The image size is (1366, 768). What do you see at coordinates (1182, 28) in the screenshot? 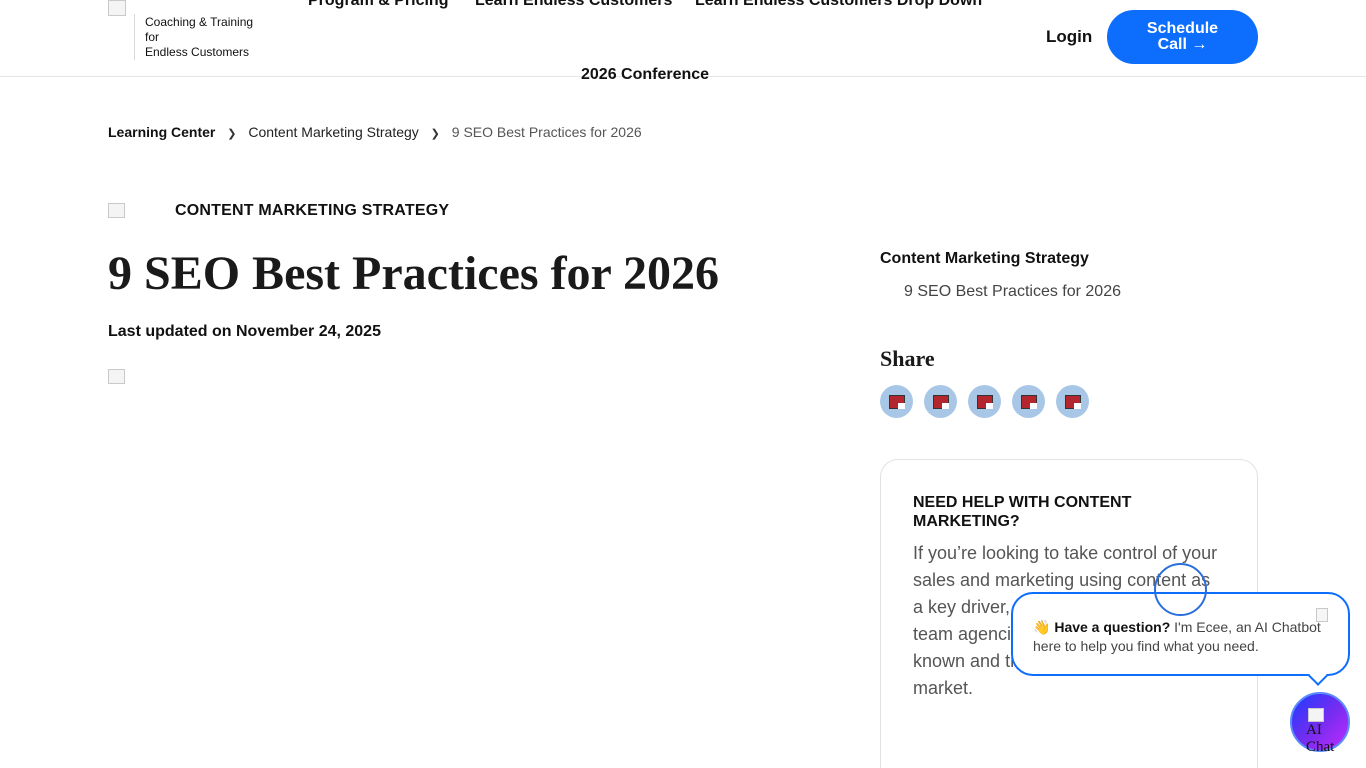
I see `schedule-call-label-1: Schedule` at bounding box center [1182, 28].